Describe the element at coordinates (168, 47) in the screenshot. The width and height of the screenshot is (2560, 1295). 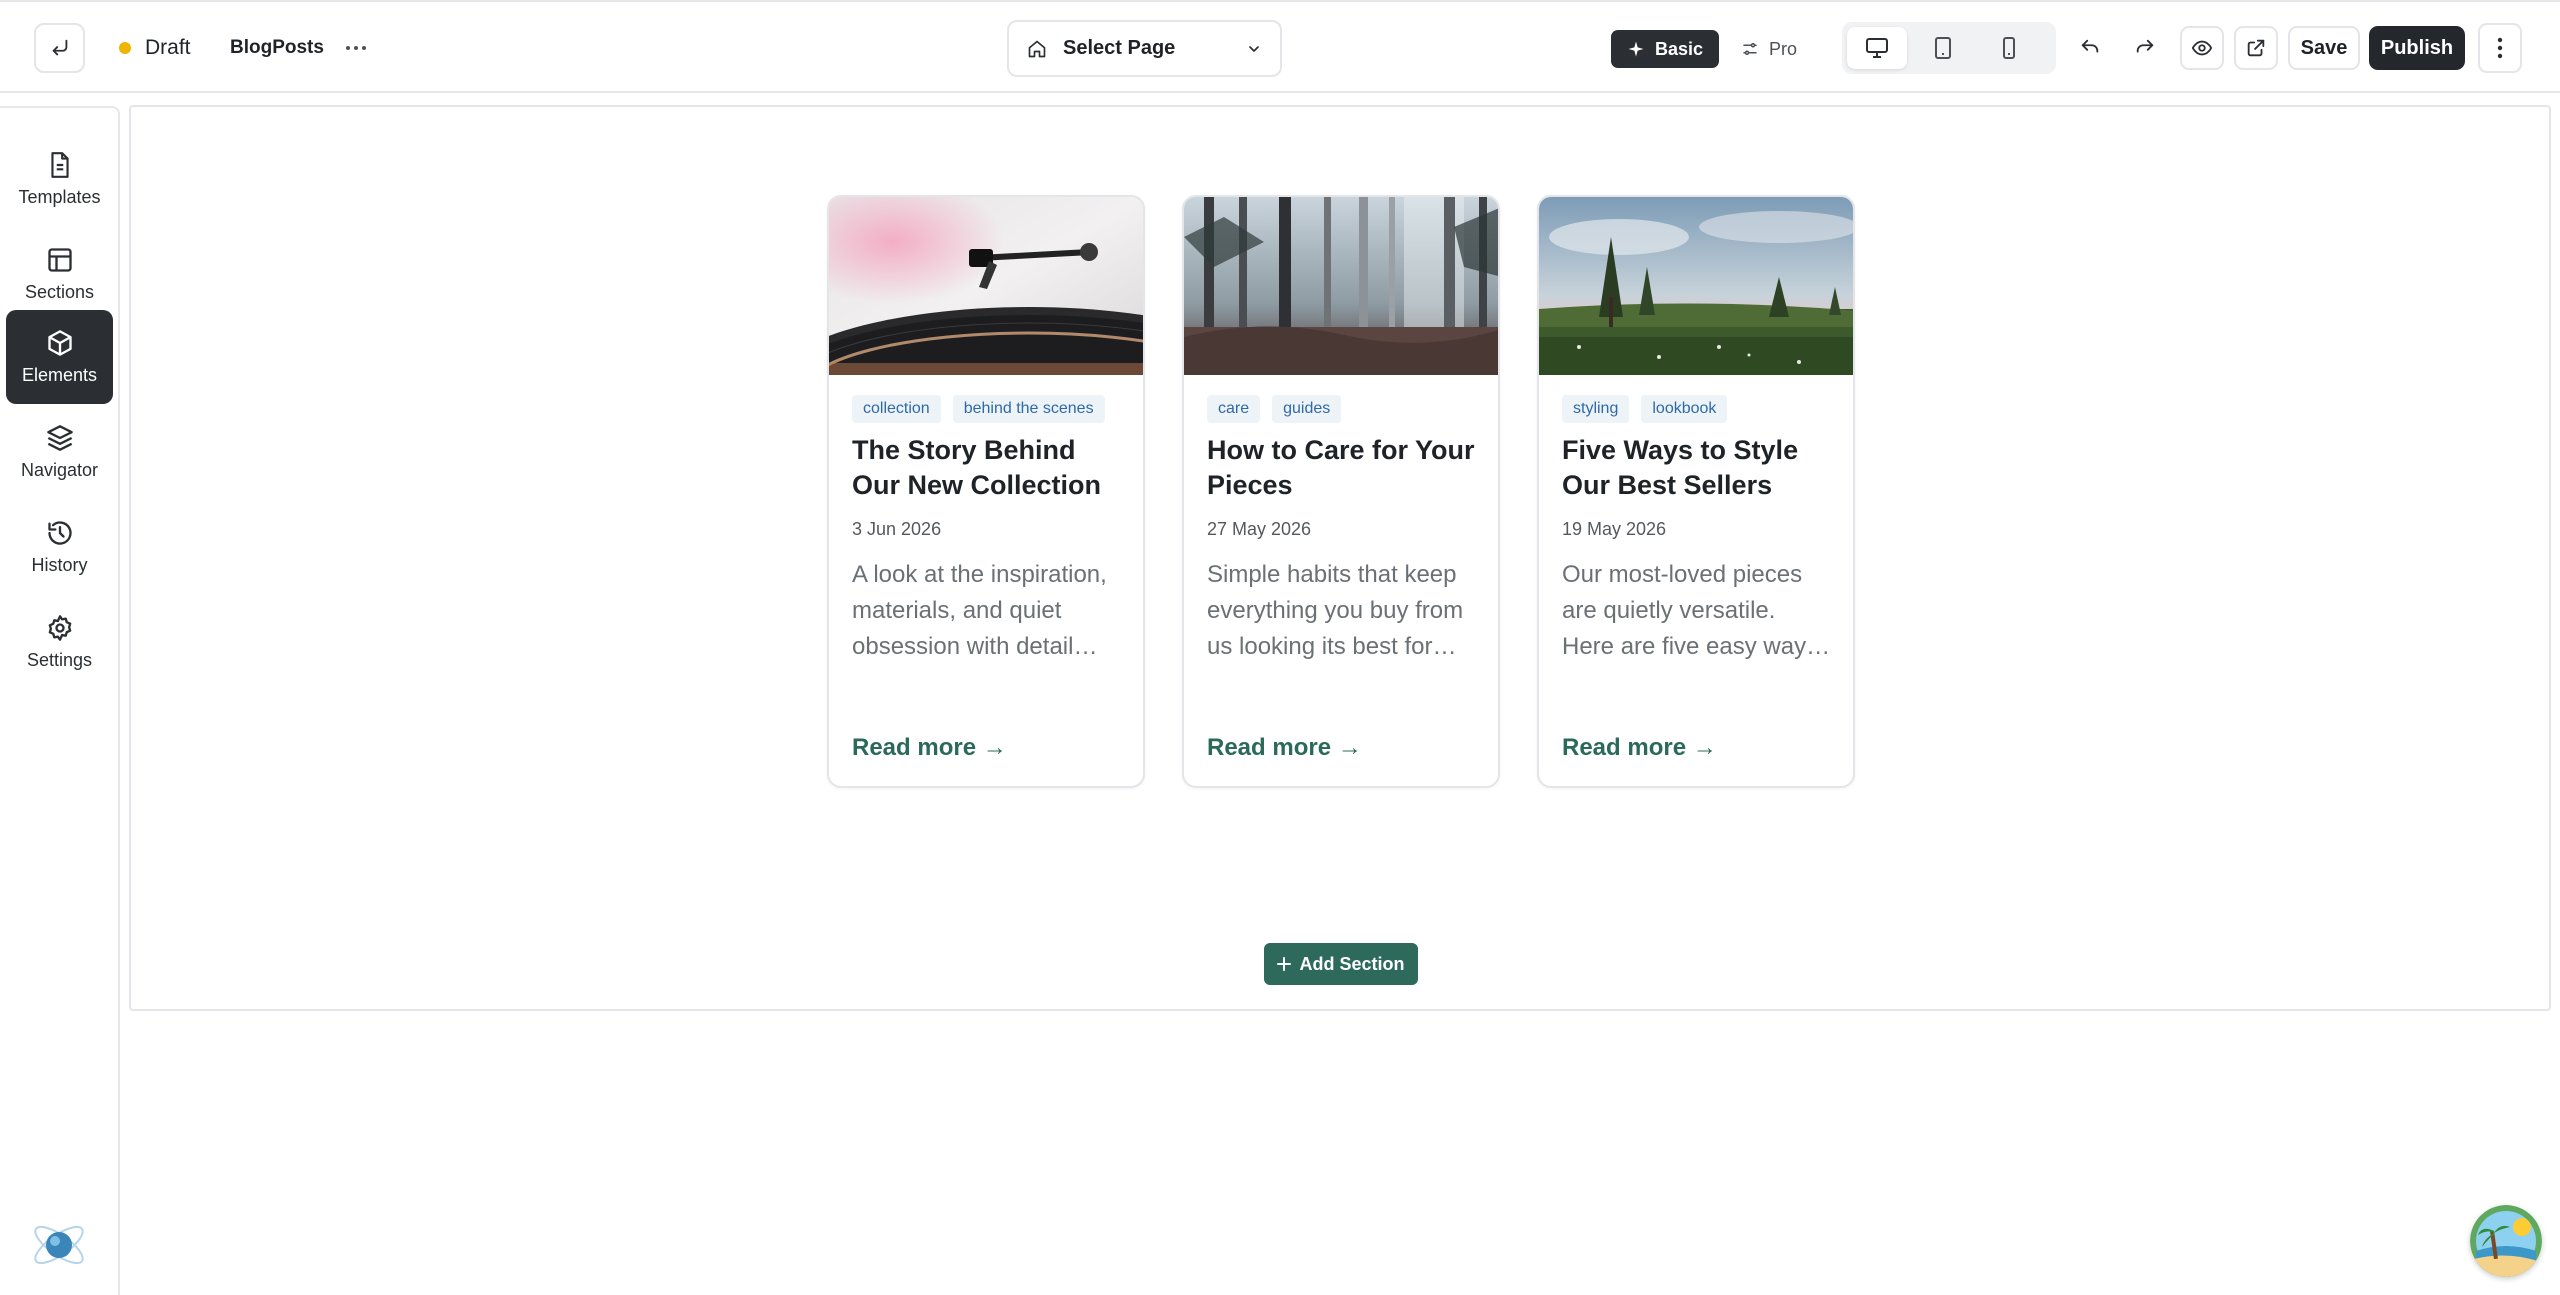
I see `status-label: Draft` at that location.